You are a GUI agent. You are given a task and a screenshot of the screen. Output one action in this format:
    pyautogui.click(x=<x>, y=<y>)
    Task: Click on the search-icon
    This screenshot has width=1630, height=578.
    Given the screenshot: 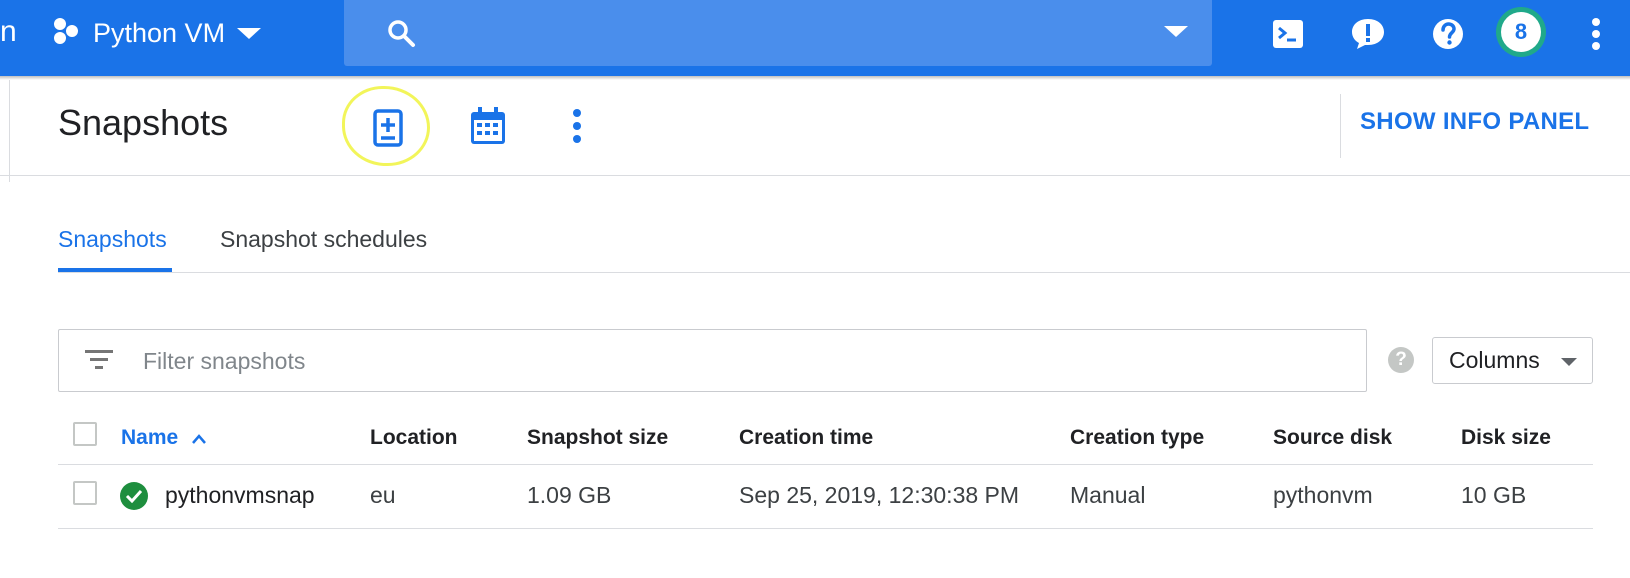 What is the action you would take?
    pyautogui.click(x=401, y=35)
    